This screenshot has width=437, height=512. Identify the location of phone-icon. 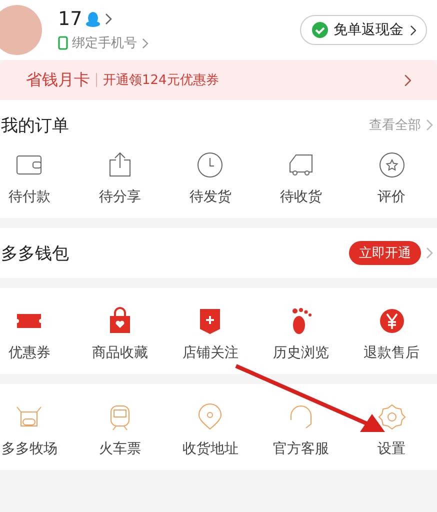
(63, 43).